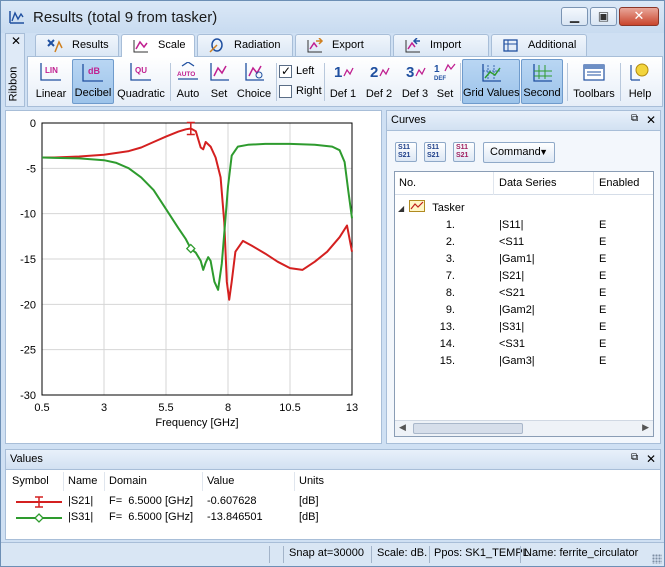 The height and width of the screenshot is (567, 665). Describe the element at coordinates (594, 81) in the screenshot. I see `toolbars-button: Toolbars` at that location.